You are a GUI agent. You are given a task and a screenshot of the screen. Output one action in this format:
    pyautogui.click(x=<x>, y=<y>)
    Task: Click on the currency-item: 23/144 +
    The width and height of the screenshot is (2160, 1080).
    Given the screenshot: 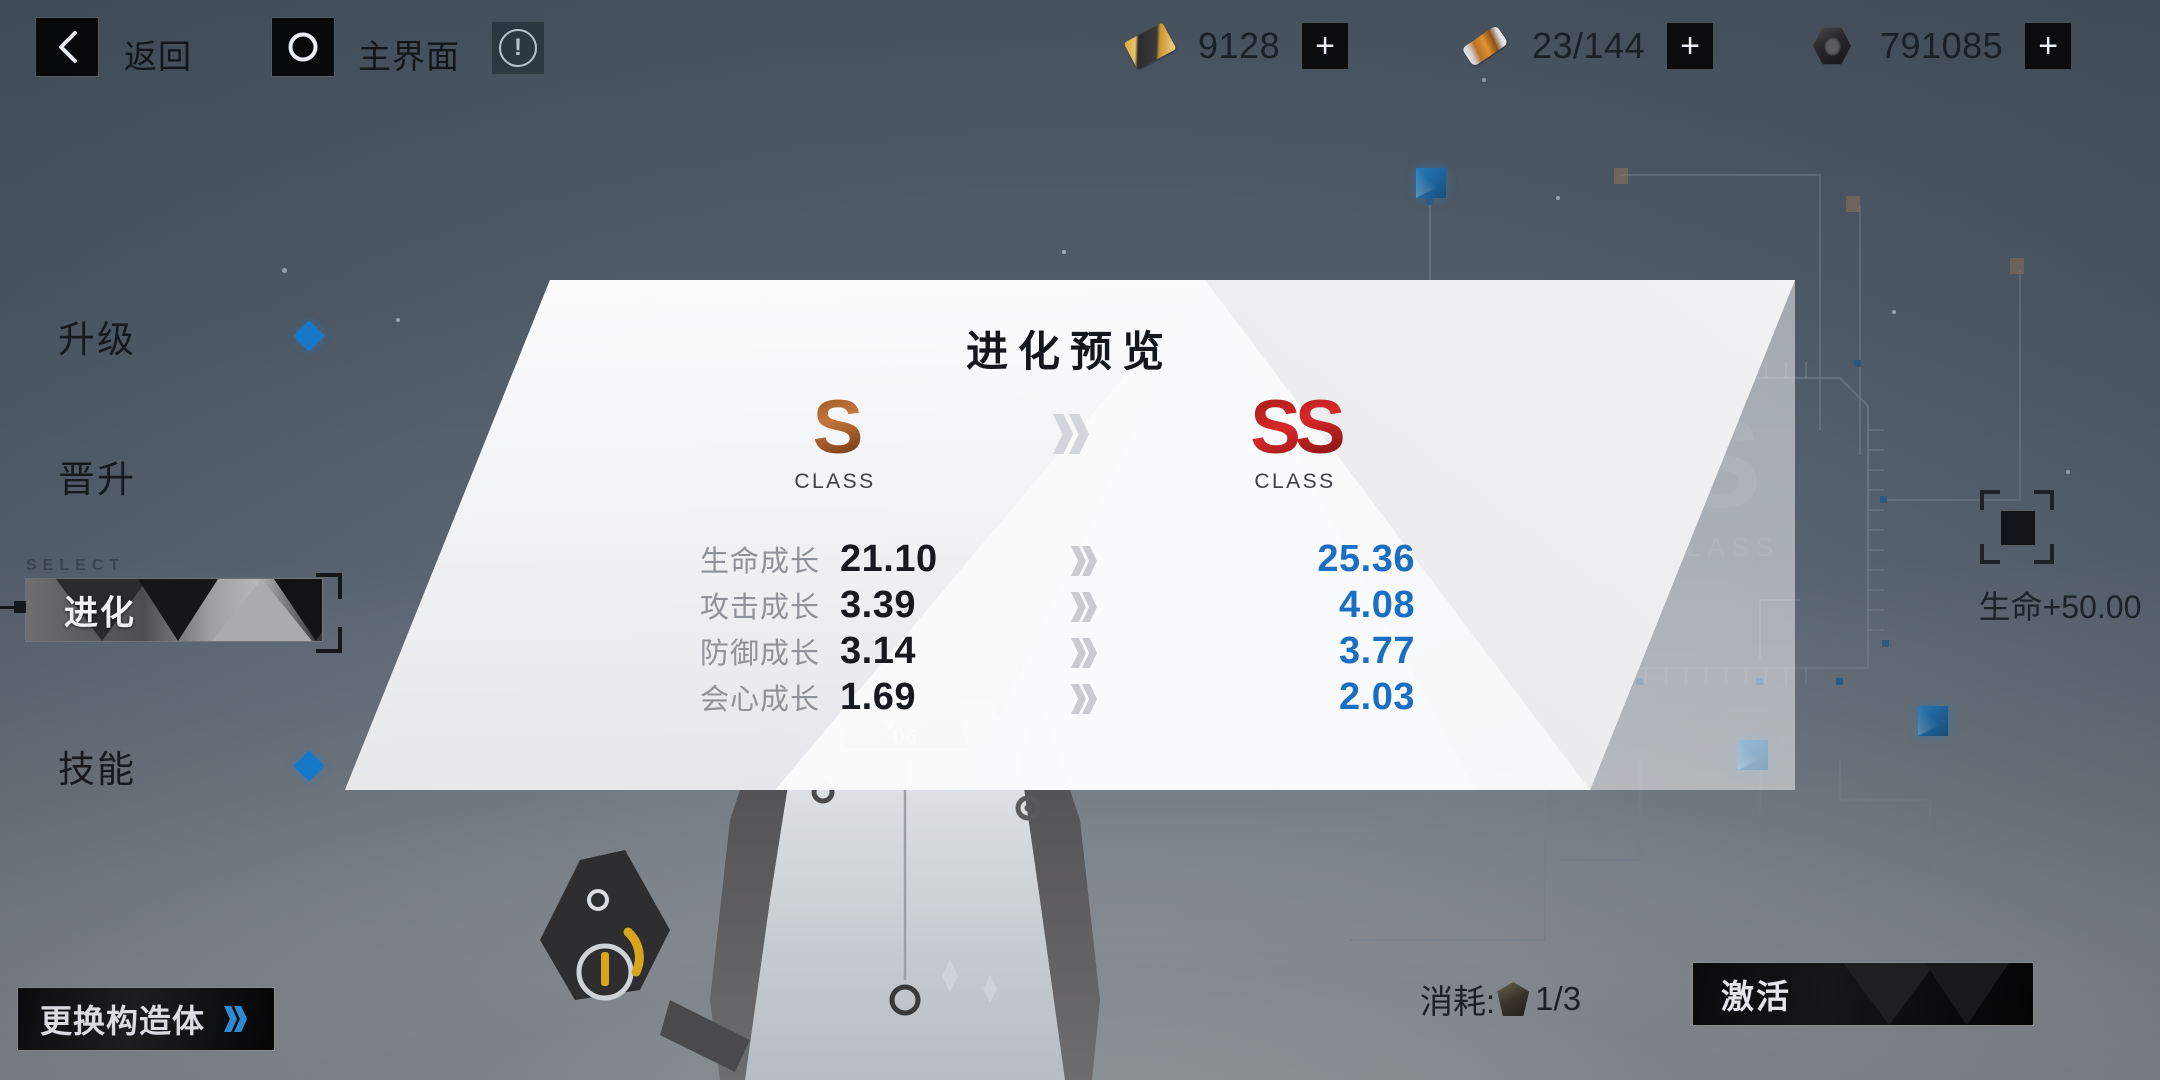 What is the action you would take?
    pyautogui.click(x=1587, y=46)
    